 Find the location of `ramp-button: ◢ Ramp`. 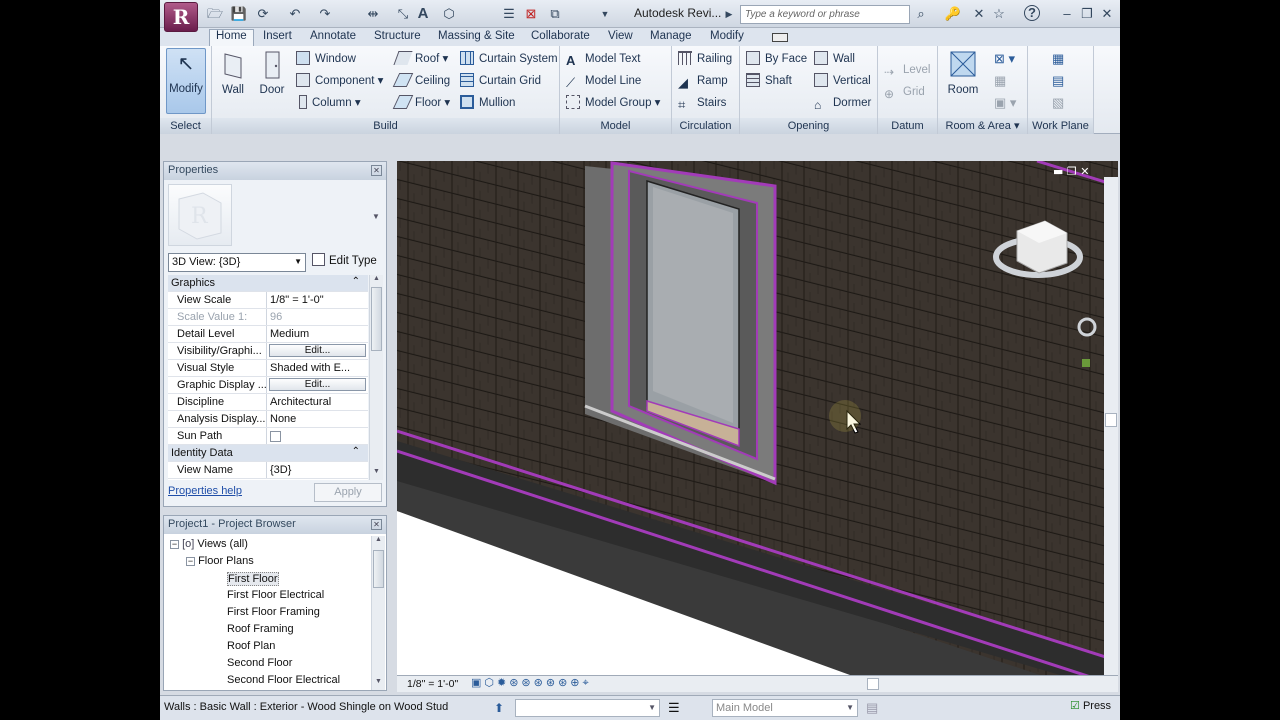

ramp-button: ◢ Ramp is located at coordinates (703, 82).